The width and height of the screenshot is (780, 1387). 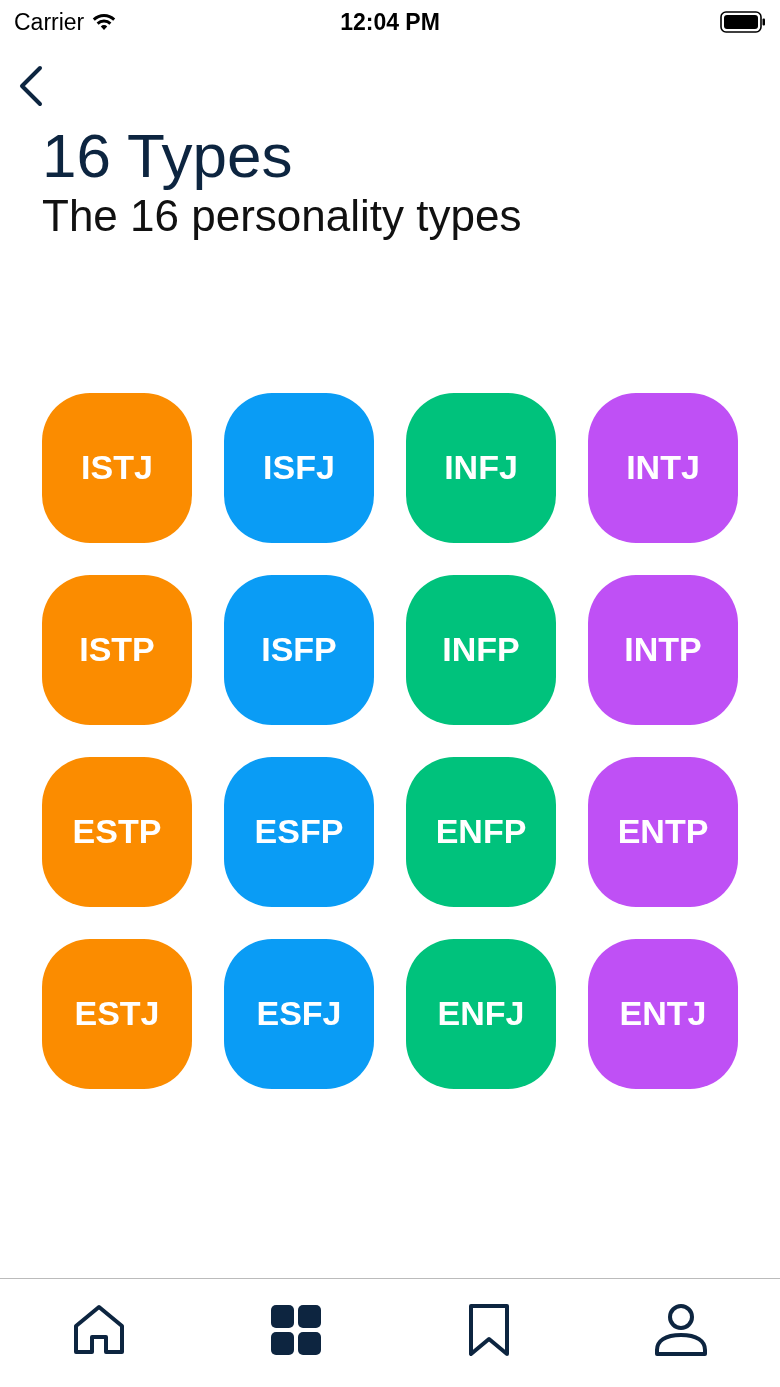 What do you see at coordinates (117, 832) in the screenshot?
I see `personality-type-tile: ESTP` at bounding box center [117, 832].